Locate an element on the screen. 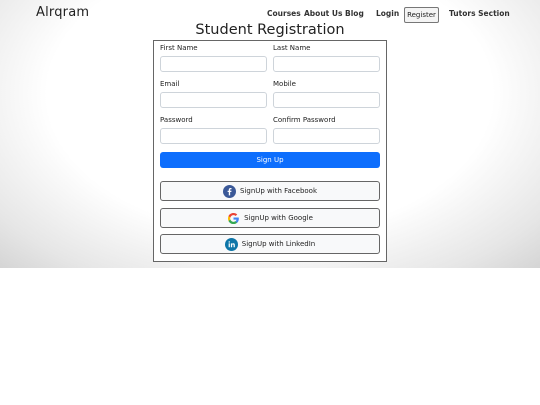  brand-logo: Alrqram is located at coordinates (62, 12).